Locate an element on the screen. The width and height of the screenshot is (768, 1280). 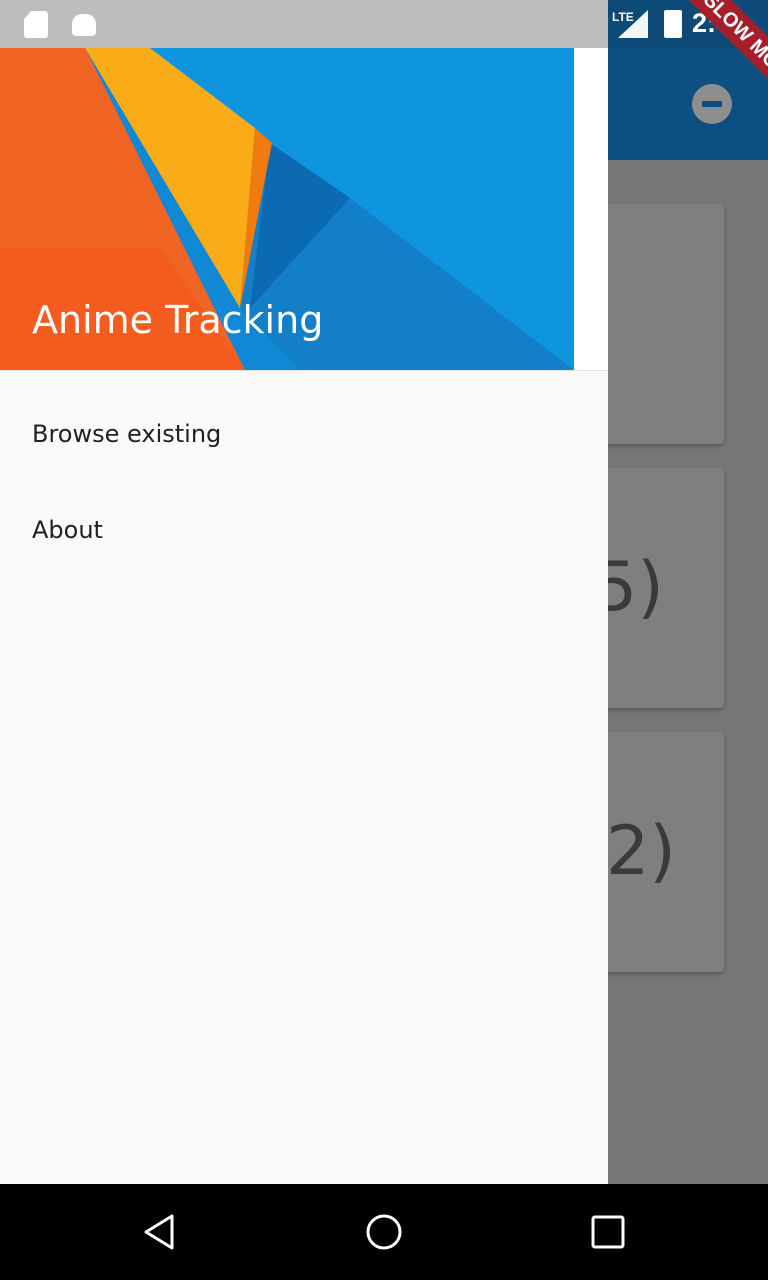
recents-icon is located at coordinates (608, 1232).